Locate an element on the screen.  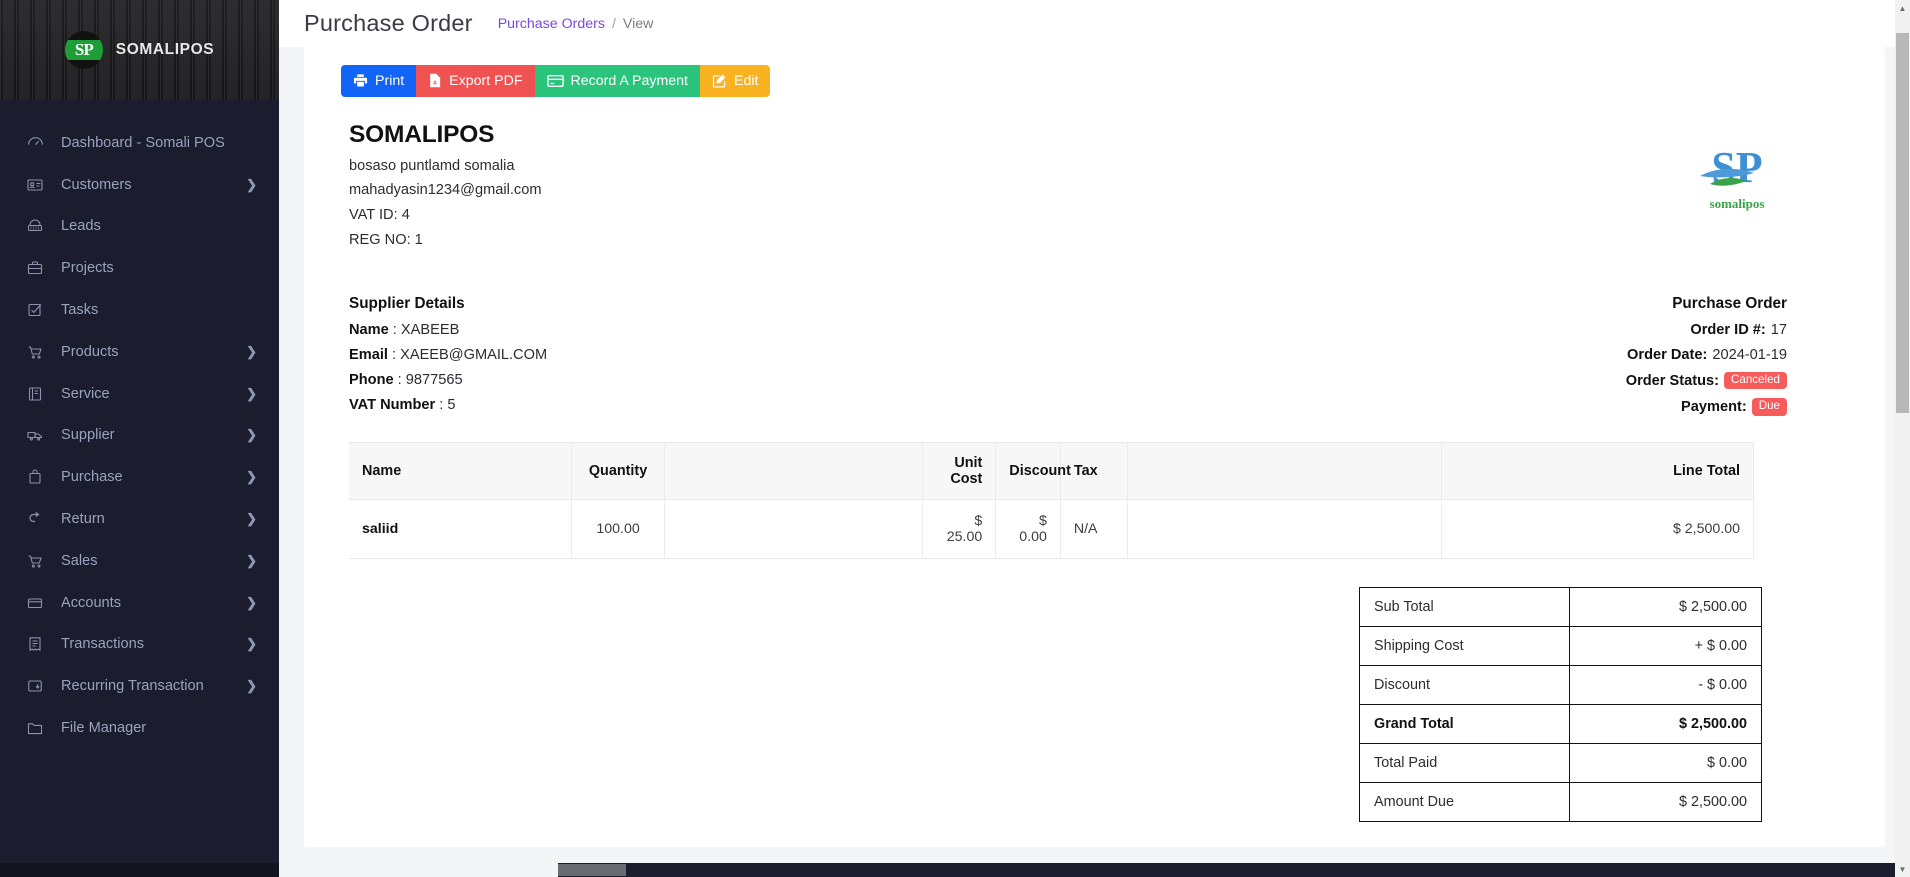
invoice-logo: SP somalipos is located at coordinates (1737, 179).